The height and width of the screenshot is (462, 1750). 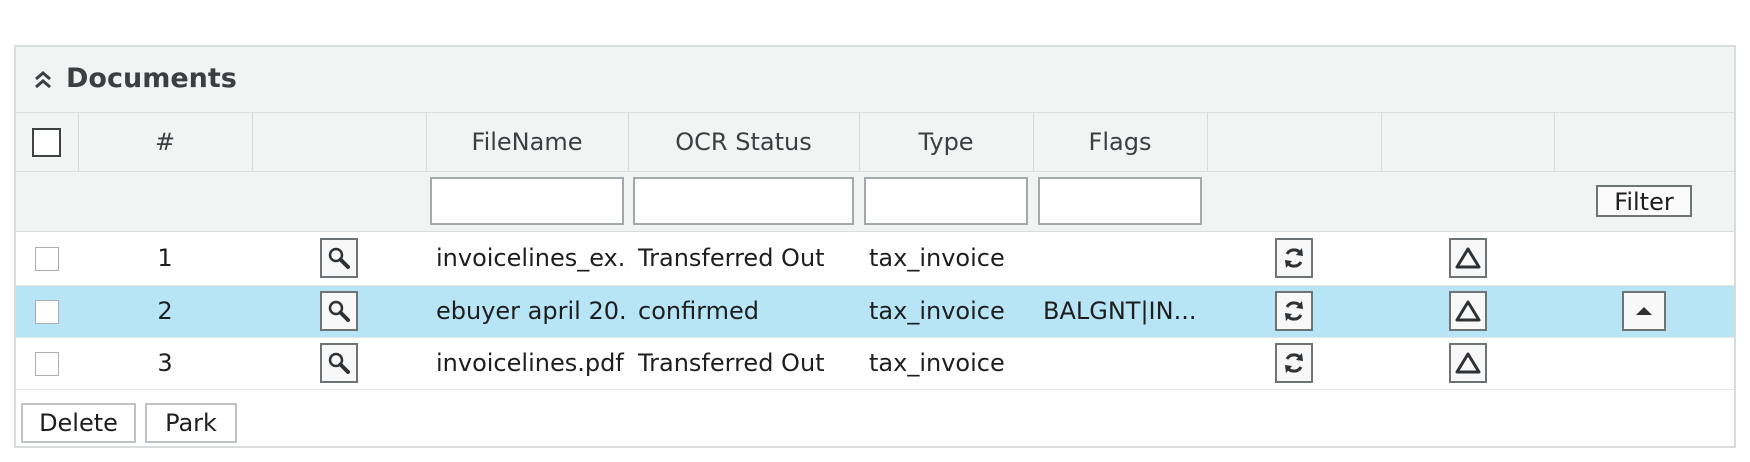 What do you see at coordinates (699, 311) in the screenshot?
I see `row-ocr-status: confirmed` at bounding box center [699, 311].